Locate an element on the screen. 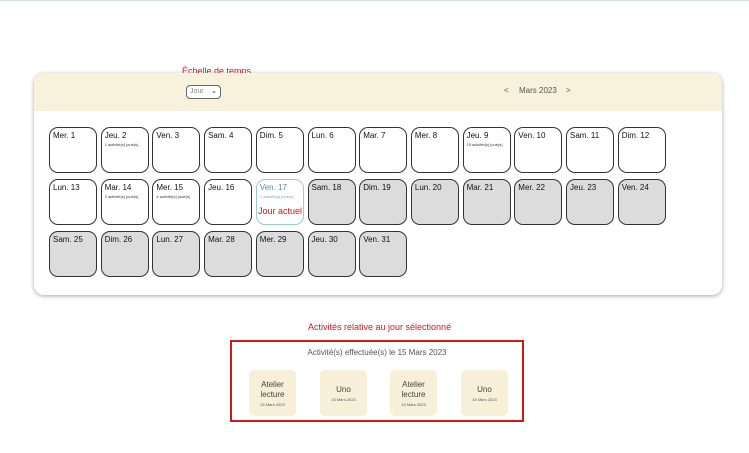 This screenshot has height=453, width=749. calendar-day-cell: Sam. 25 is located at coordinates (73, 254).